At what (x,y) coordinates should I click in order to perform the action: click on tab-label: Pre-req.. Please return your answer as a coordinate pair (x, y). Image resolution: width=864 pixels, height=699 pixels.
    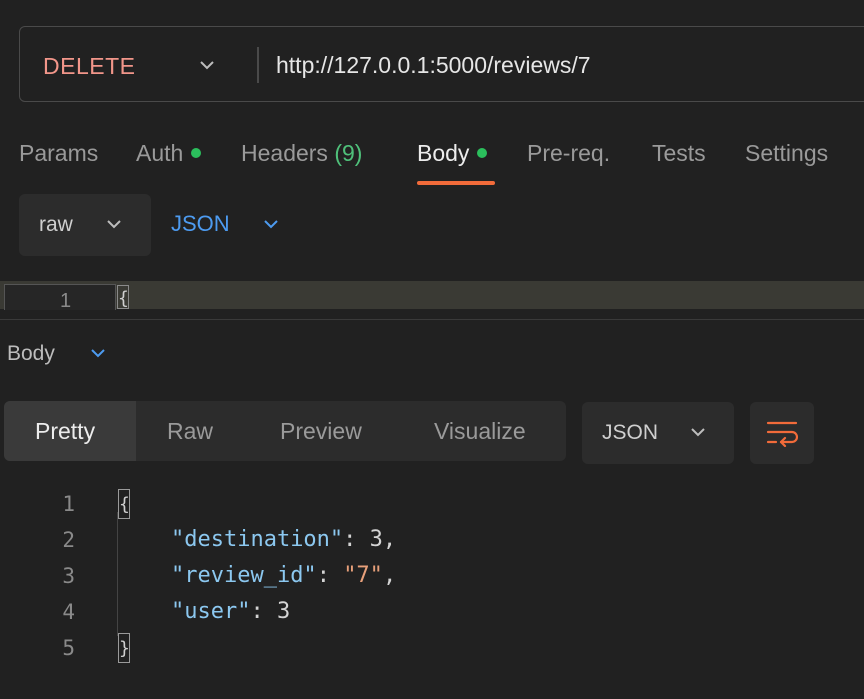
    Looking at the image, I should click on (569, 153).